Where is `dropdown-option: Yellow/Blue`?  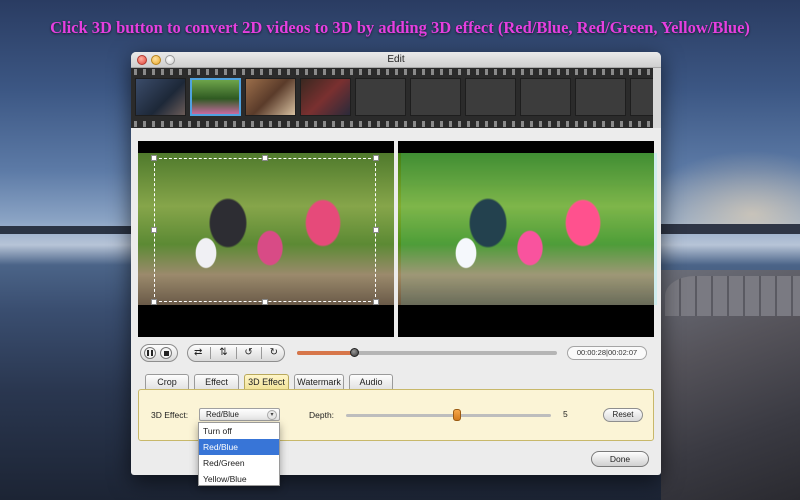
dropdown-option: Yellow/Blue is located at coordinates (239, 479).